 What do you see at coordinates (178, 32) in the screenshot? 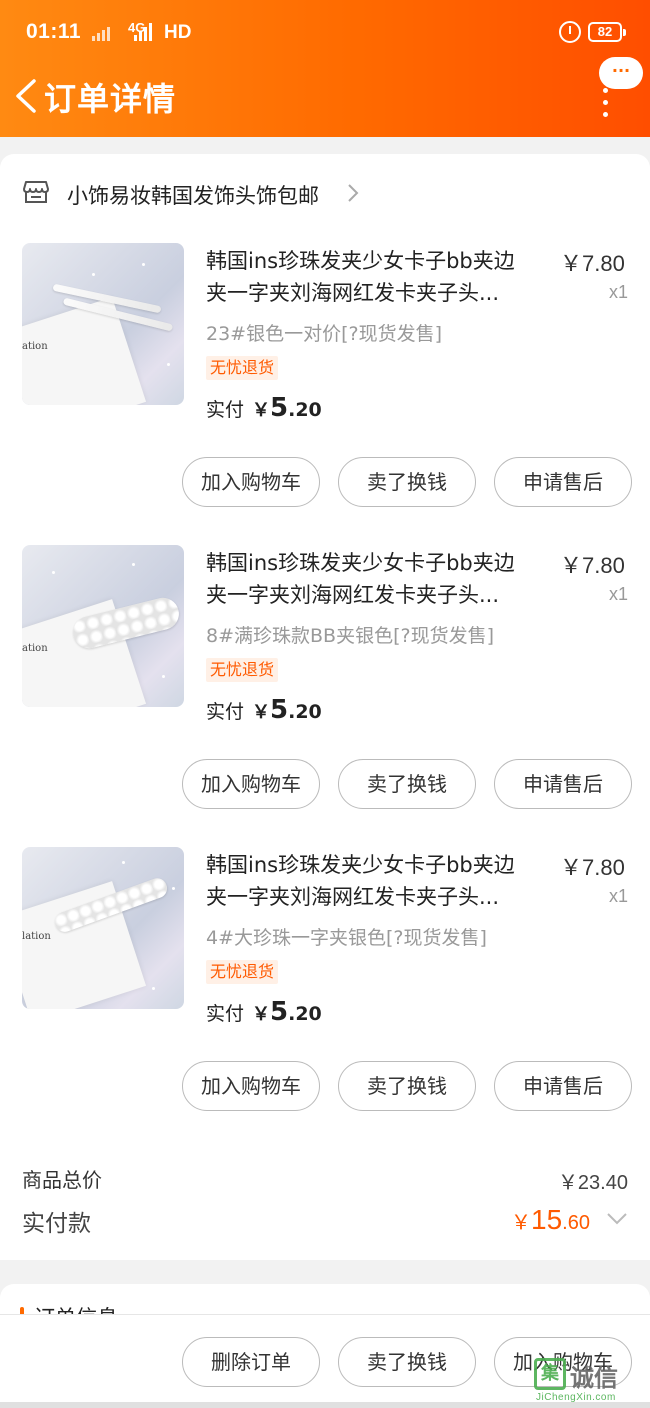
I see `hd-label: HD` at bounding box center [178, 32].